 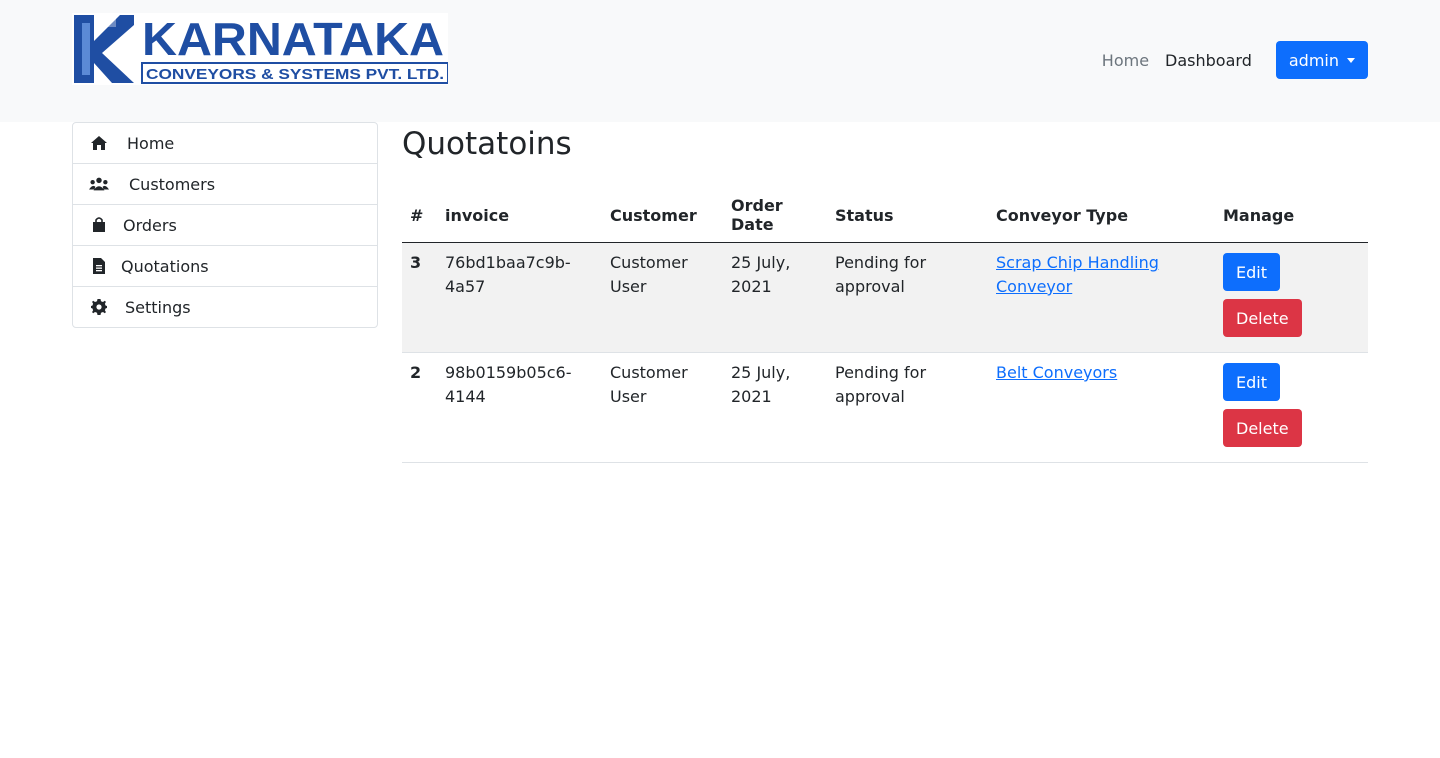 What do you see at coordinates (1056, 372) in the screenshot?
I see `conveyor-type-link: Belt Conveyors` at bounding box center [1056, 372].